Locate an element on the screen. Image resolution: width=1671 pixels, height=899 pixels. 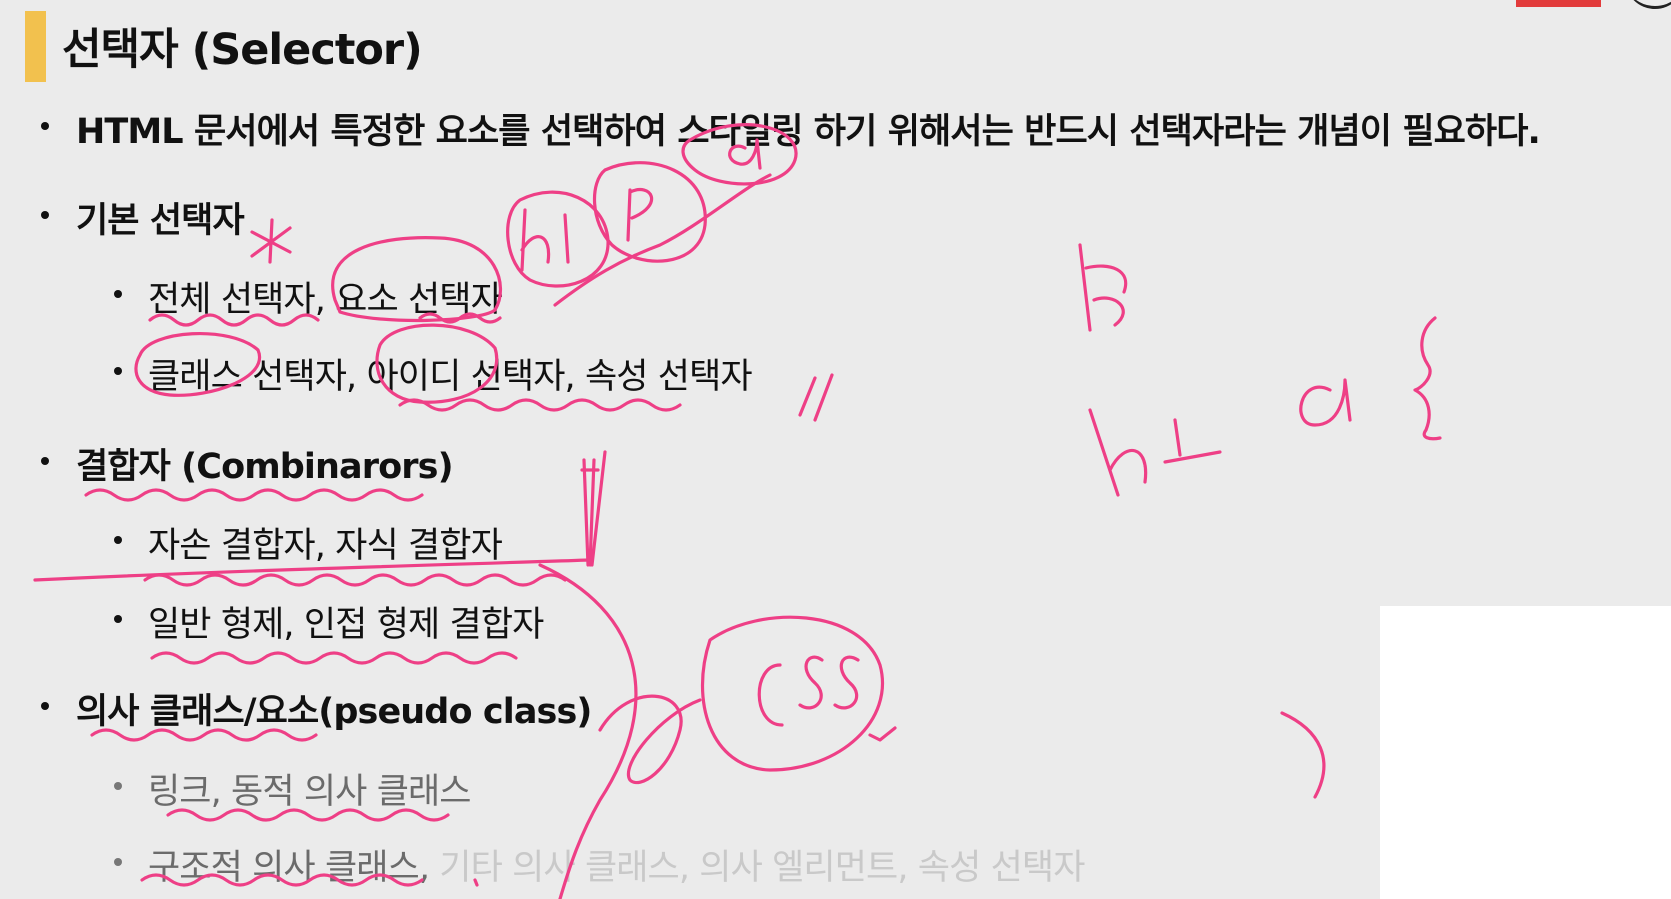
ink-p-oval is located at coordinates (650, 212).